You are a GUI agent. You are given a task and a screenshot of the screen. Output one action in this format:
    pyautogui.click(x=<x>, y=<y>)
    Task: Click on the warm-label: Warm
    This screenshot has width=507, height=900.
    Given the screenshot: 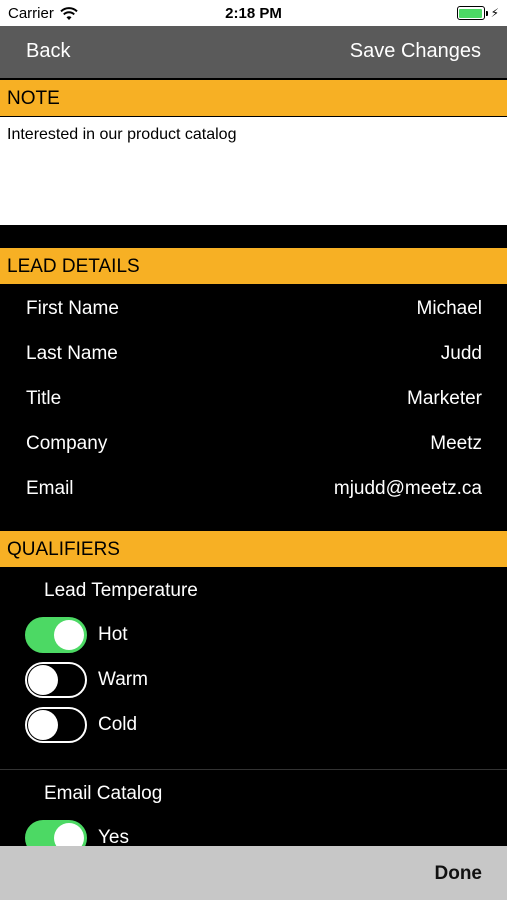 What is the action you would take?
    pyautogui.click(x=123, y=679)
    